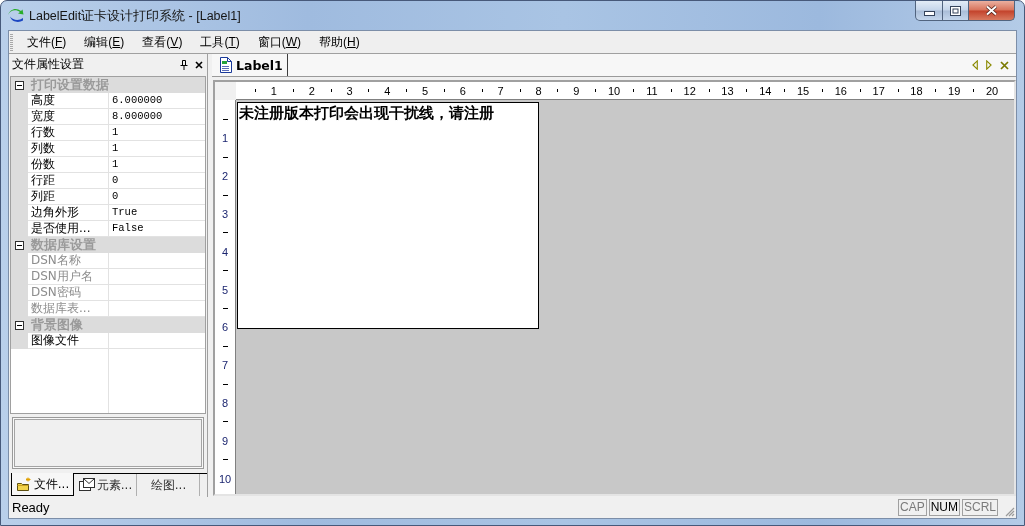  Describe the element at coordinates (11, 42) in the screenshot. I see `grip-icon` at that location.